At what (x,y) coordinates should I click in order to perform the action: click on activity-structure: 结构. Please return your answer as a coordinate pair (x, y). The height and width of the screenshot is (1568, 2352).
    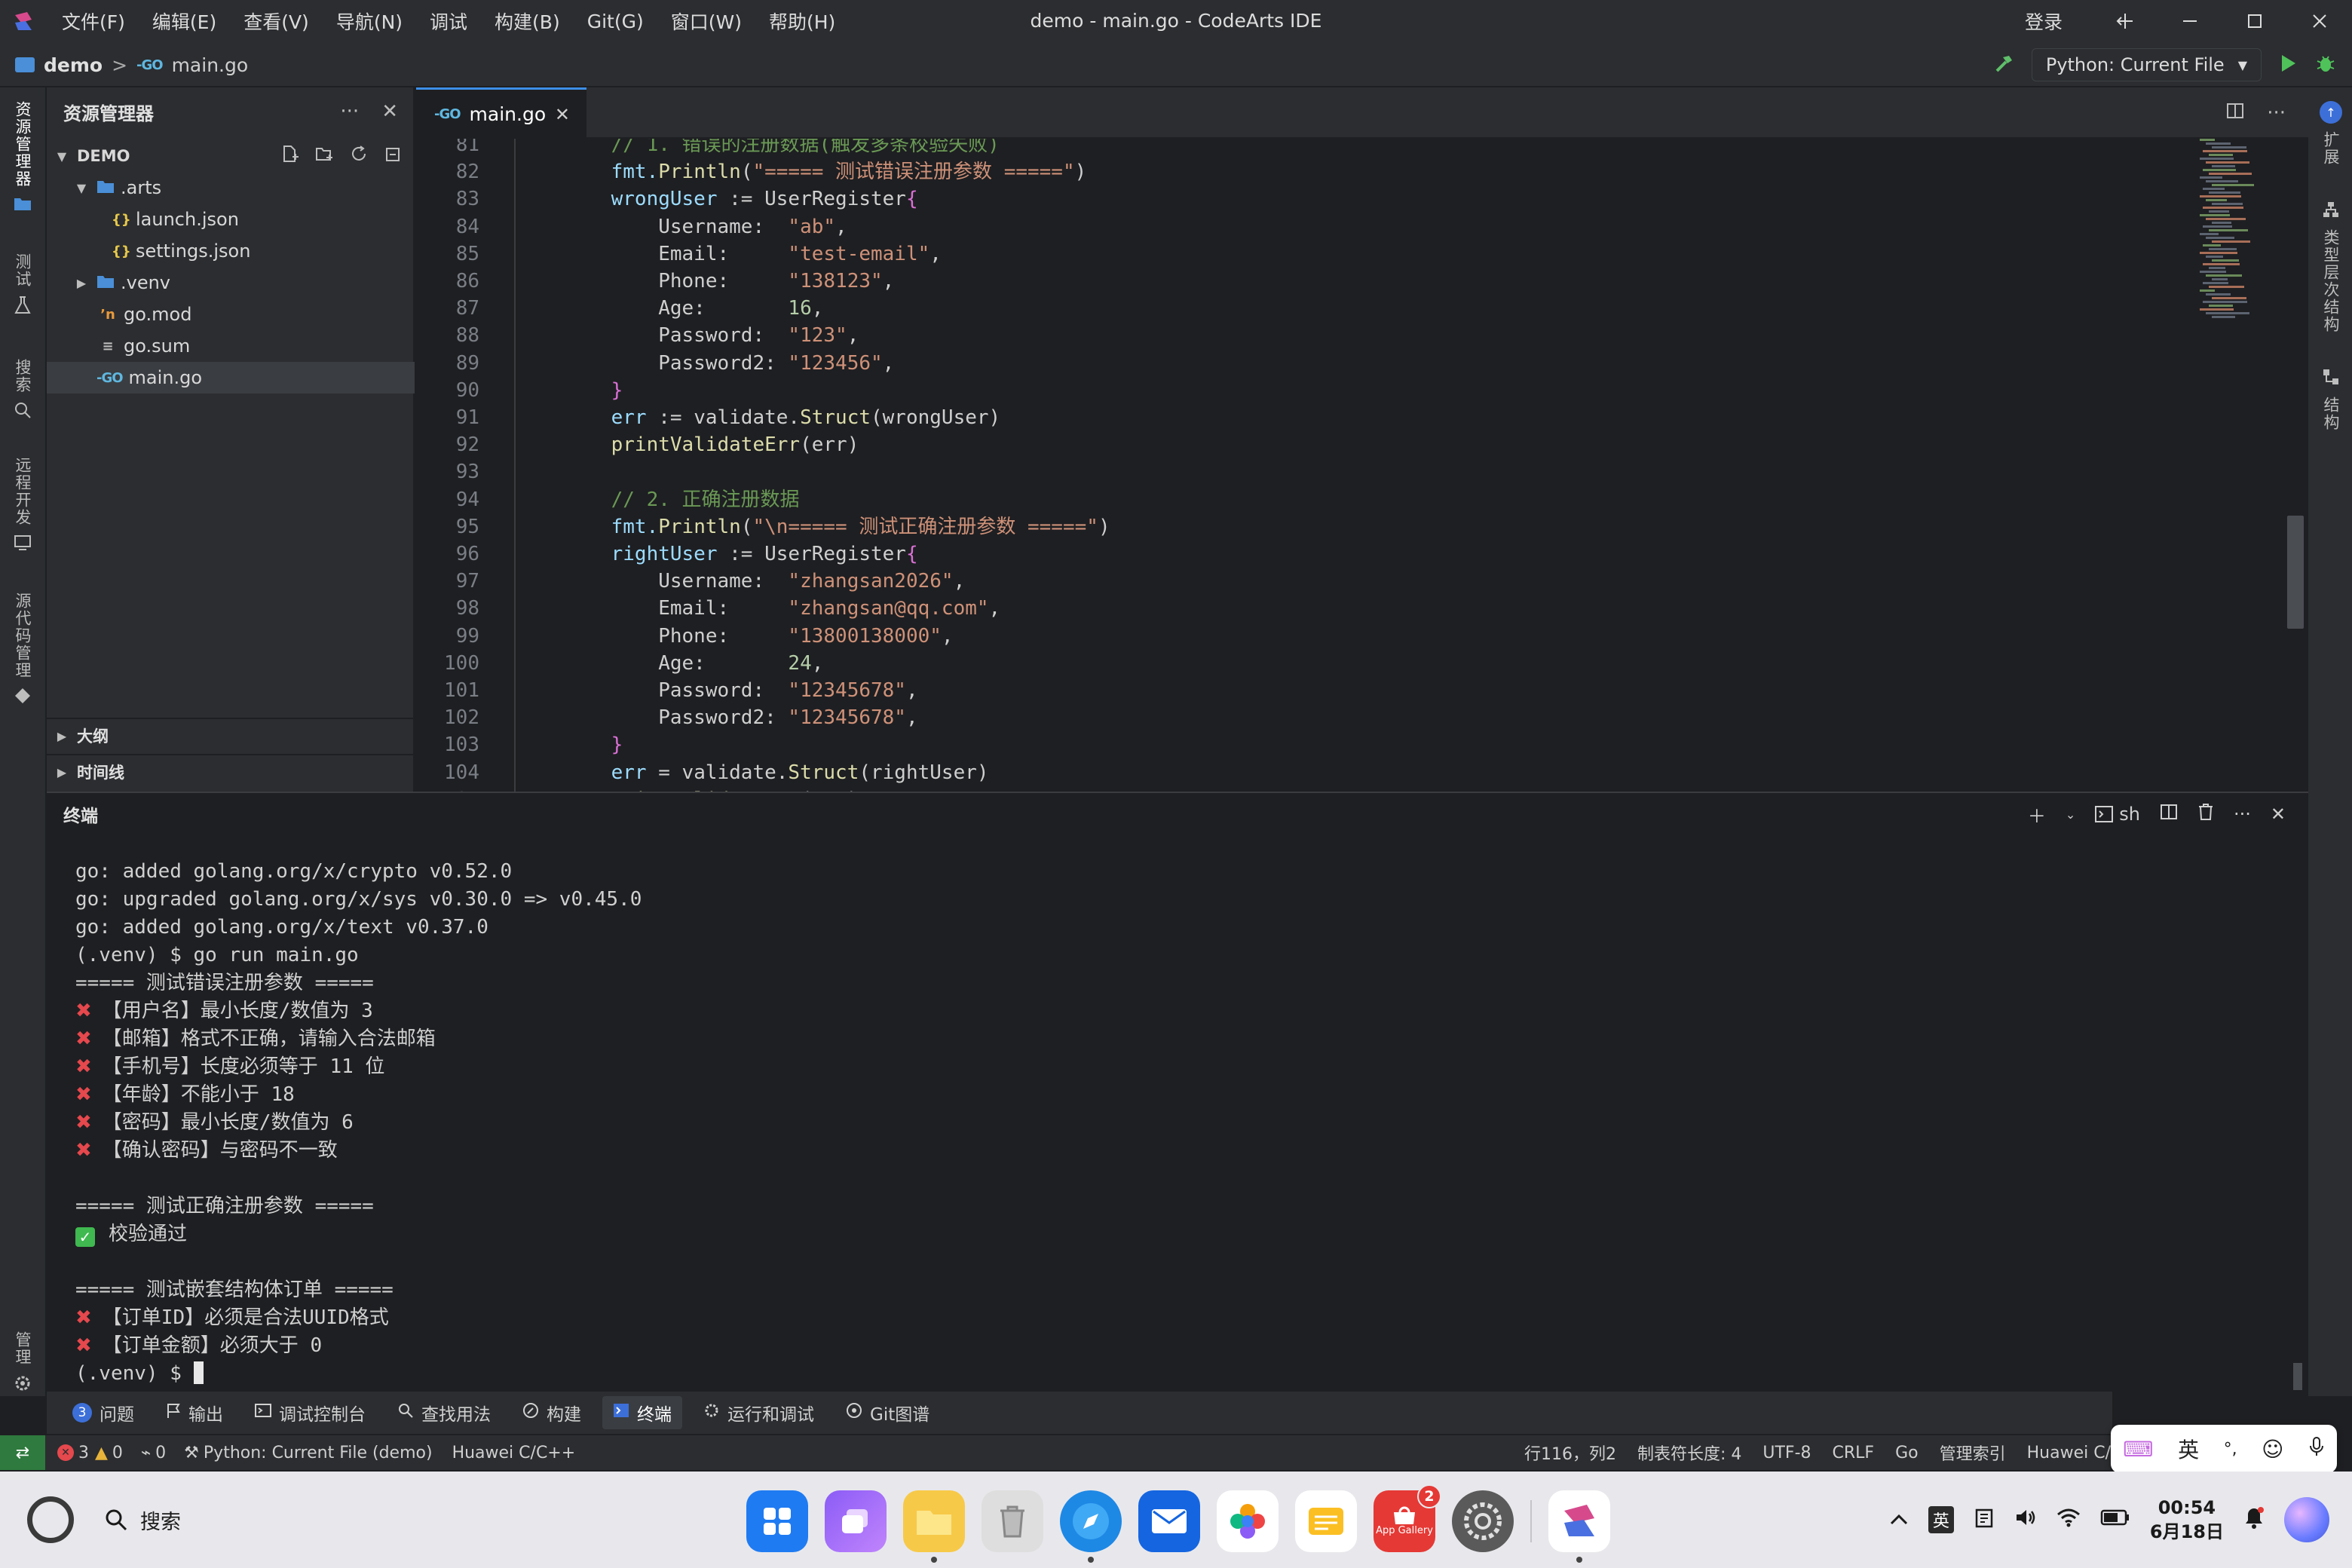
    Looking at the image, I should click on (2330, 399).